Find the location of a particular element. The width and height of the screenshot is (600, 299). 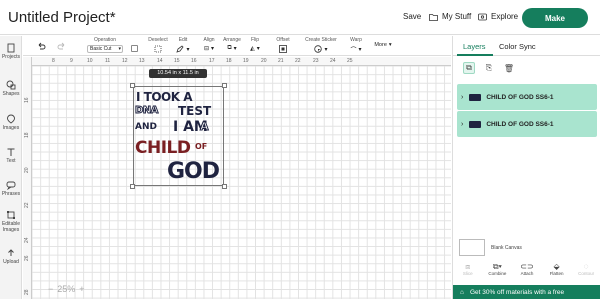

promo-text: Get 30% off materials with a free is located at coordinates (517, 292).